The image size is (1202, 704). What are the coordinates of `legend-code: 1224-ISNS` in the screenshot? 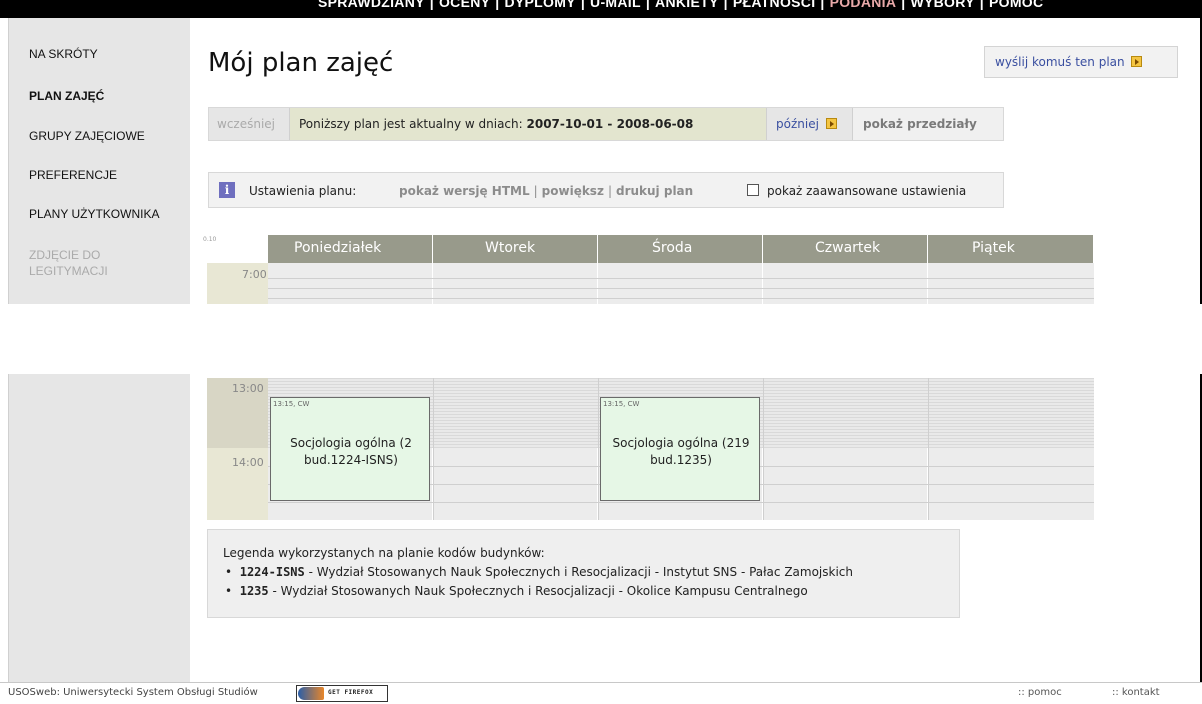 It's located at (272, 572).